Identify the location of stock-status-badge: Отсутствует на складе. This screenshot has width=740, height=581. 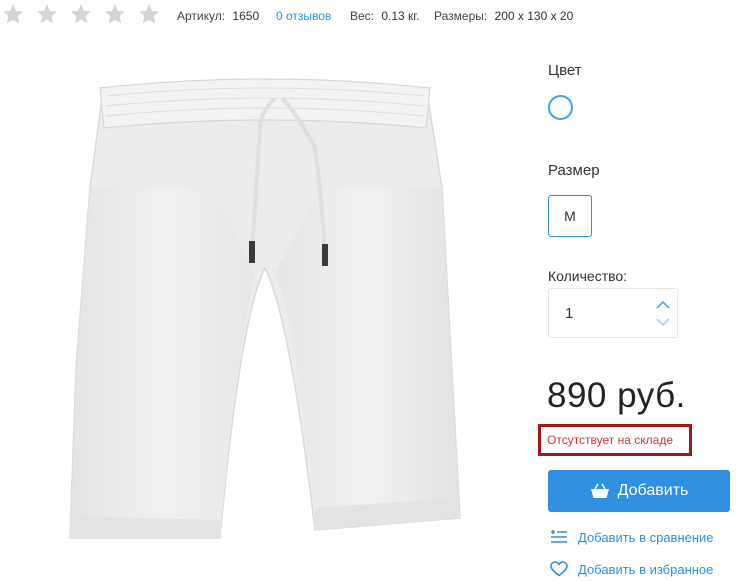
(615, 440).